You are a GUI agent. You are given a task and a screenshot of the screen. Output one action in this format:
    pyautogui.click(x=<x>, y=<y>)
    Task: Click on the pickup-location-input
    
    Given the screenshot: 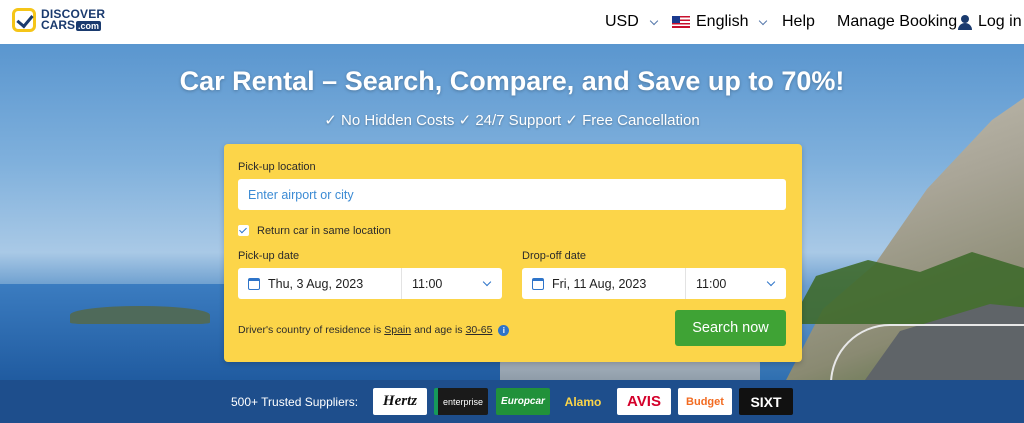 What is the action you would take?
    pyautogui.click(x=512, y=194)
    